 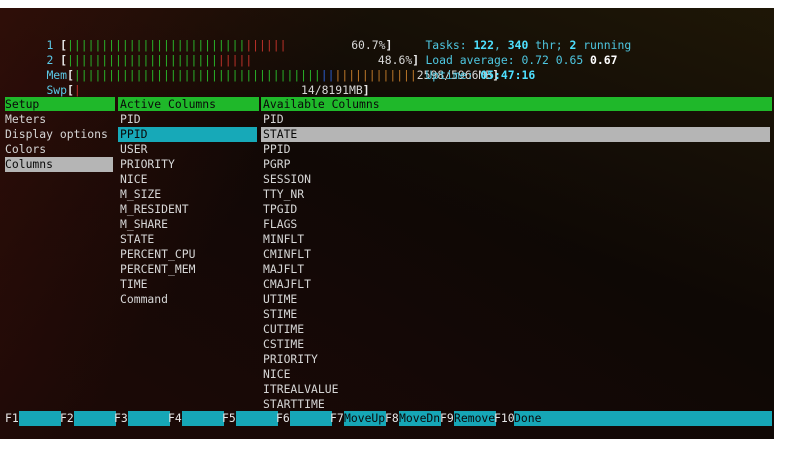 I want to click on setup-item-colors: Colors, so click(x=25, y=149).